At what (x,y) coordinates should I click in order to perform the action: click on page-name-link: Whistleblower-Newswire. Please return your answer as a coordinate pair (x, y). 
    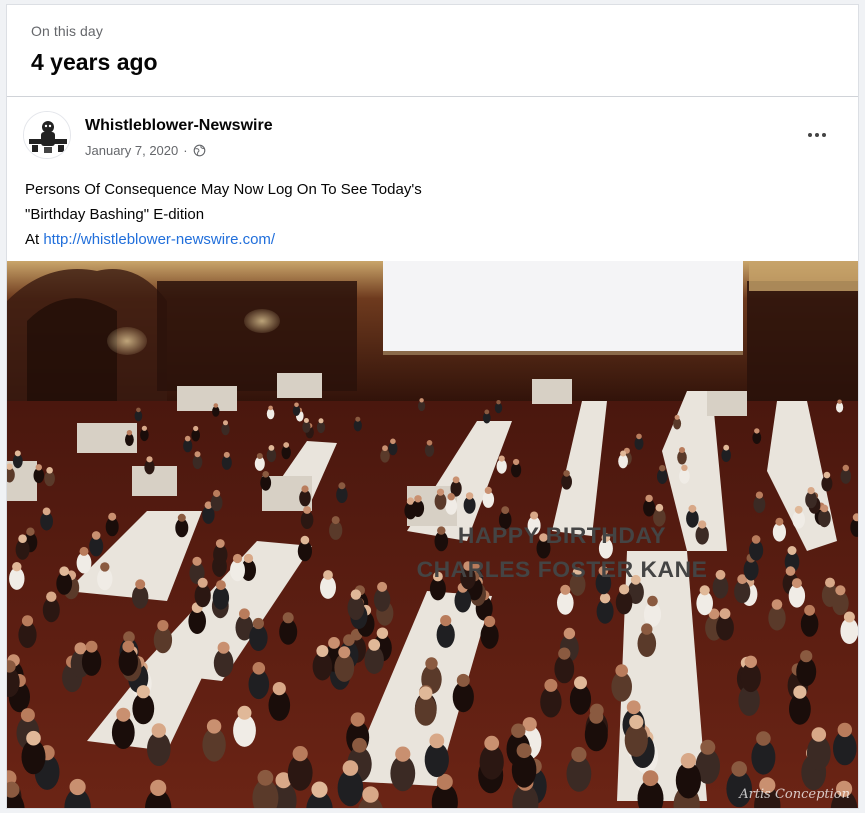
    Looking at the image, I should click on (179, 126).